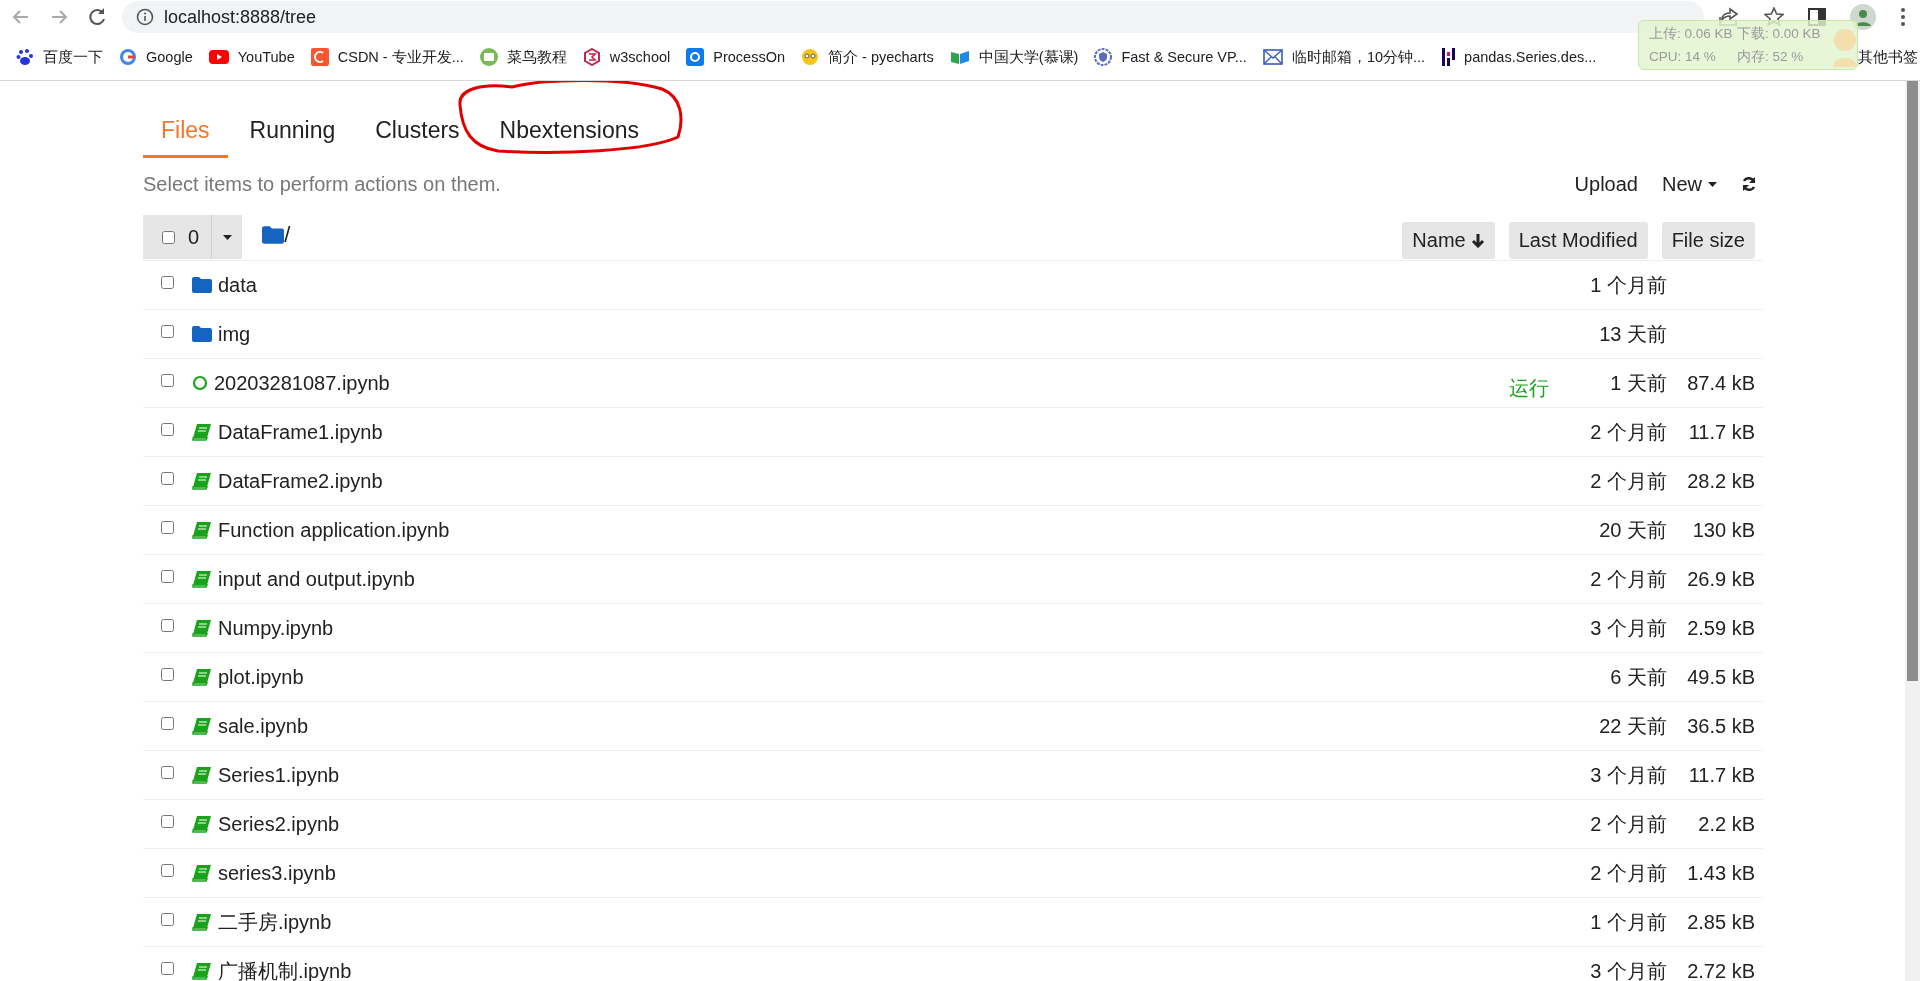 This screenshot has height=981, width=1920. What do you see at coordinates (887, 969) in the screenshot?
I see `file-link: 广播机制.ipynb` at bounding box center [887, 969].